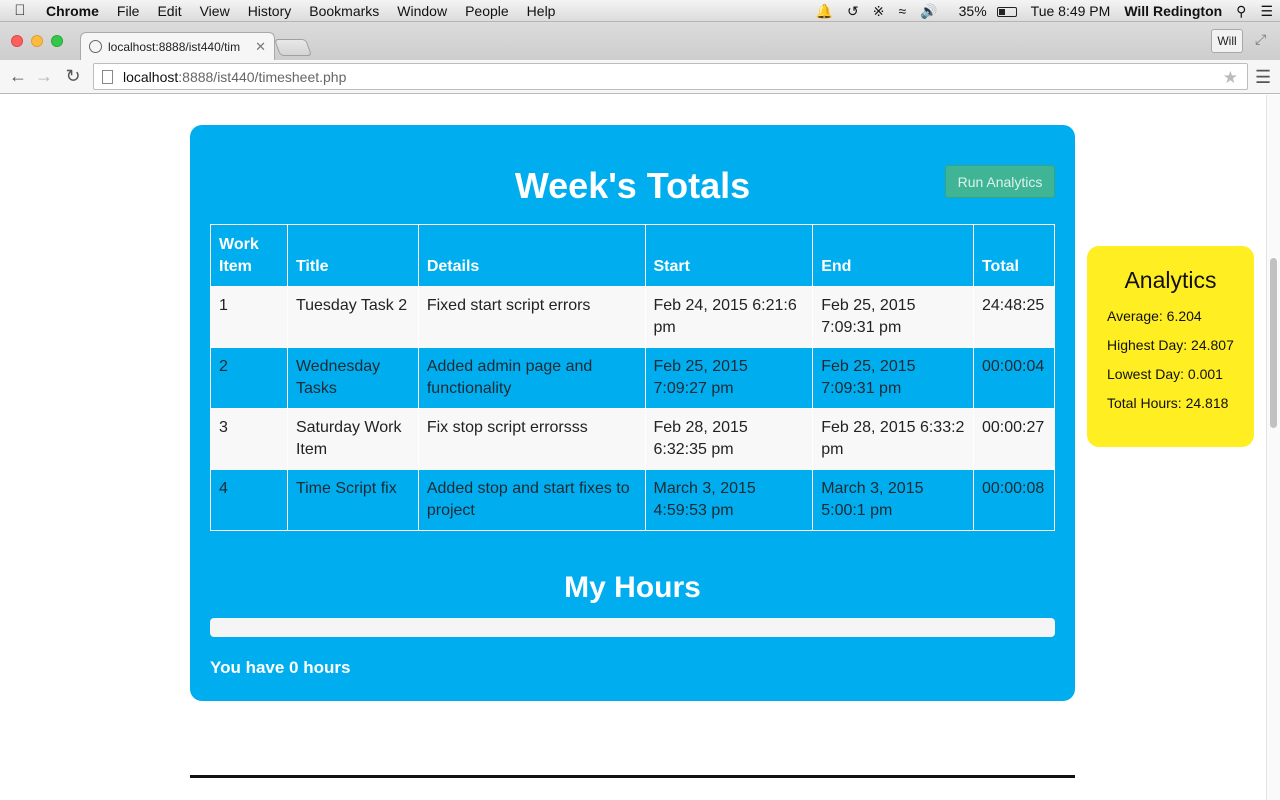  Describe the element at coordinates (1266, 11) in the screenshot. I see `notification-center-icon: ☰` at that location.